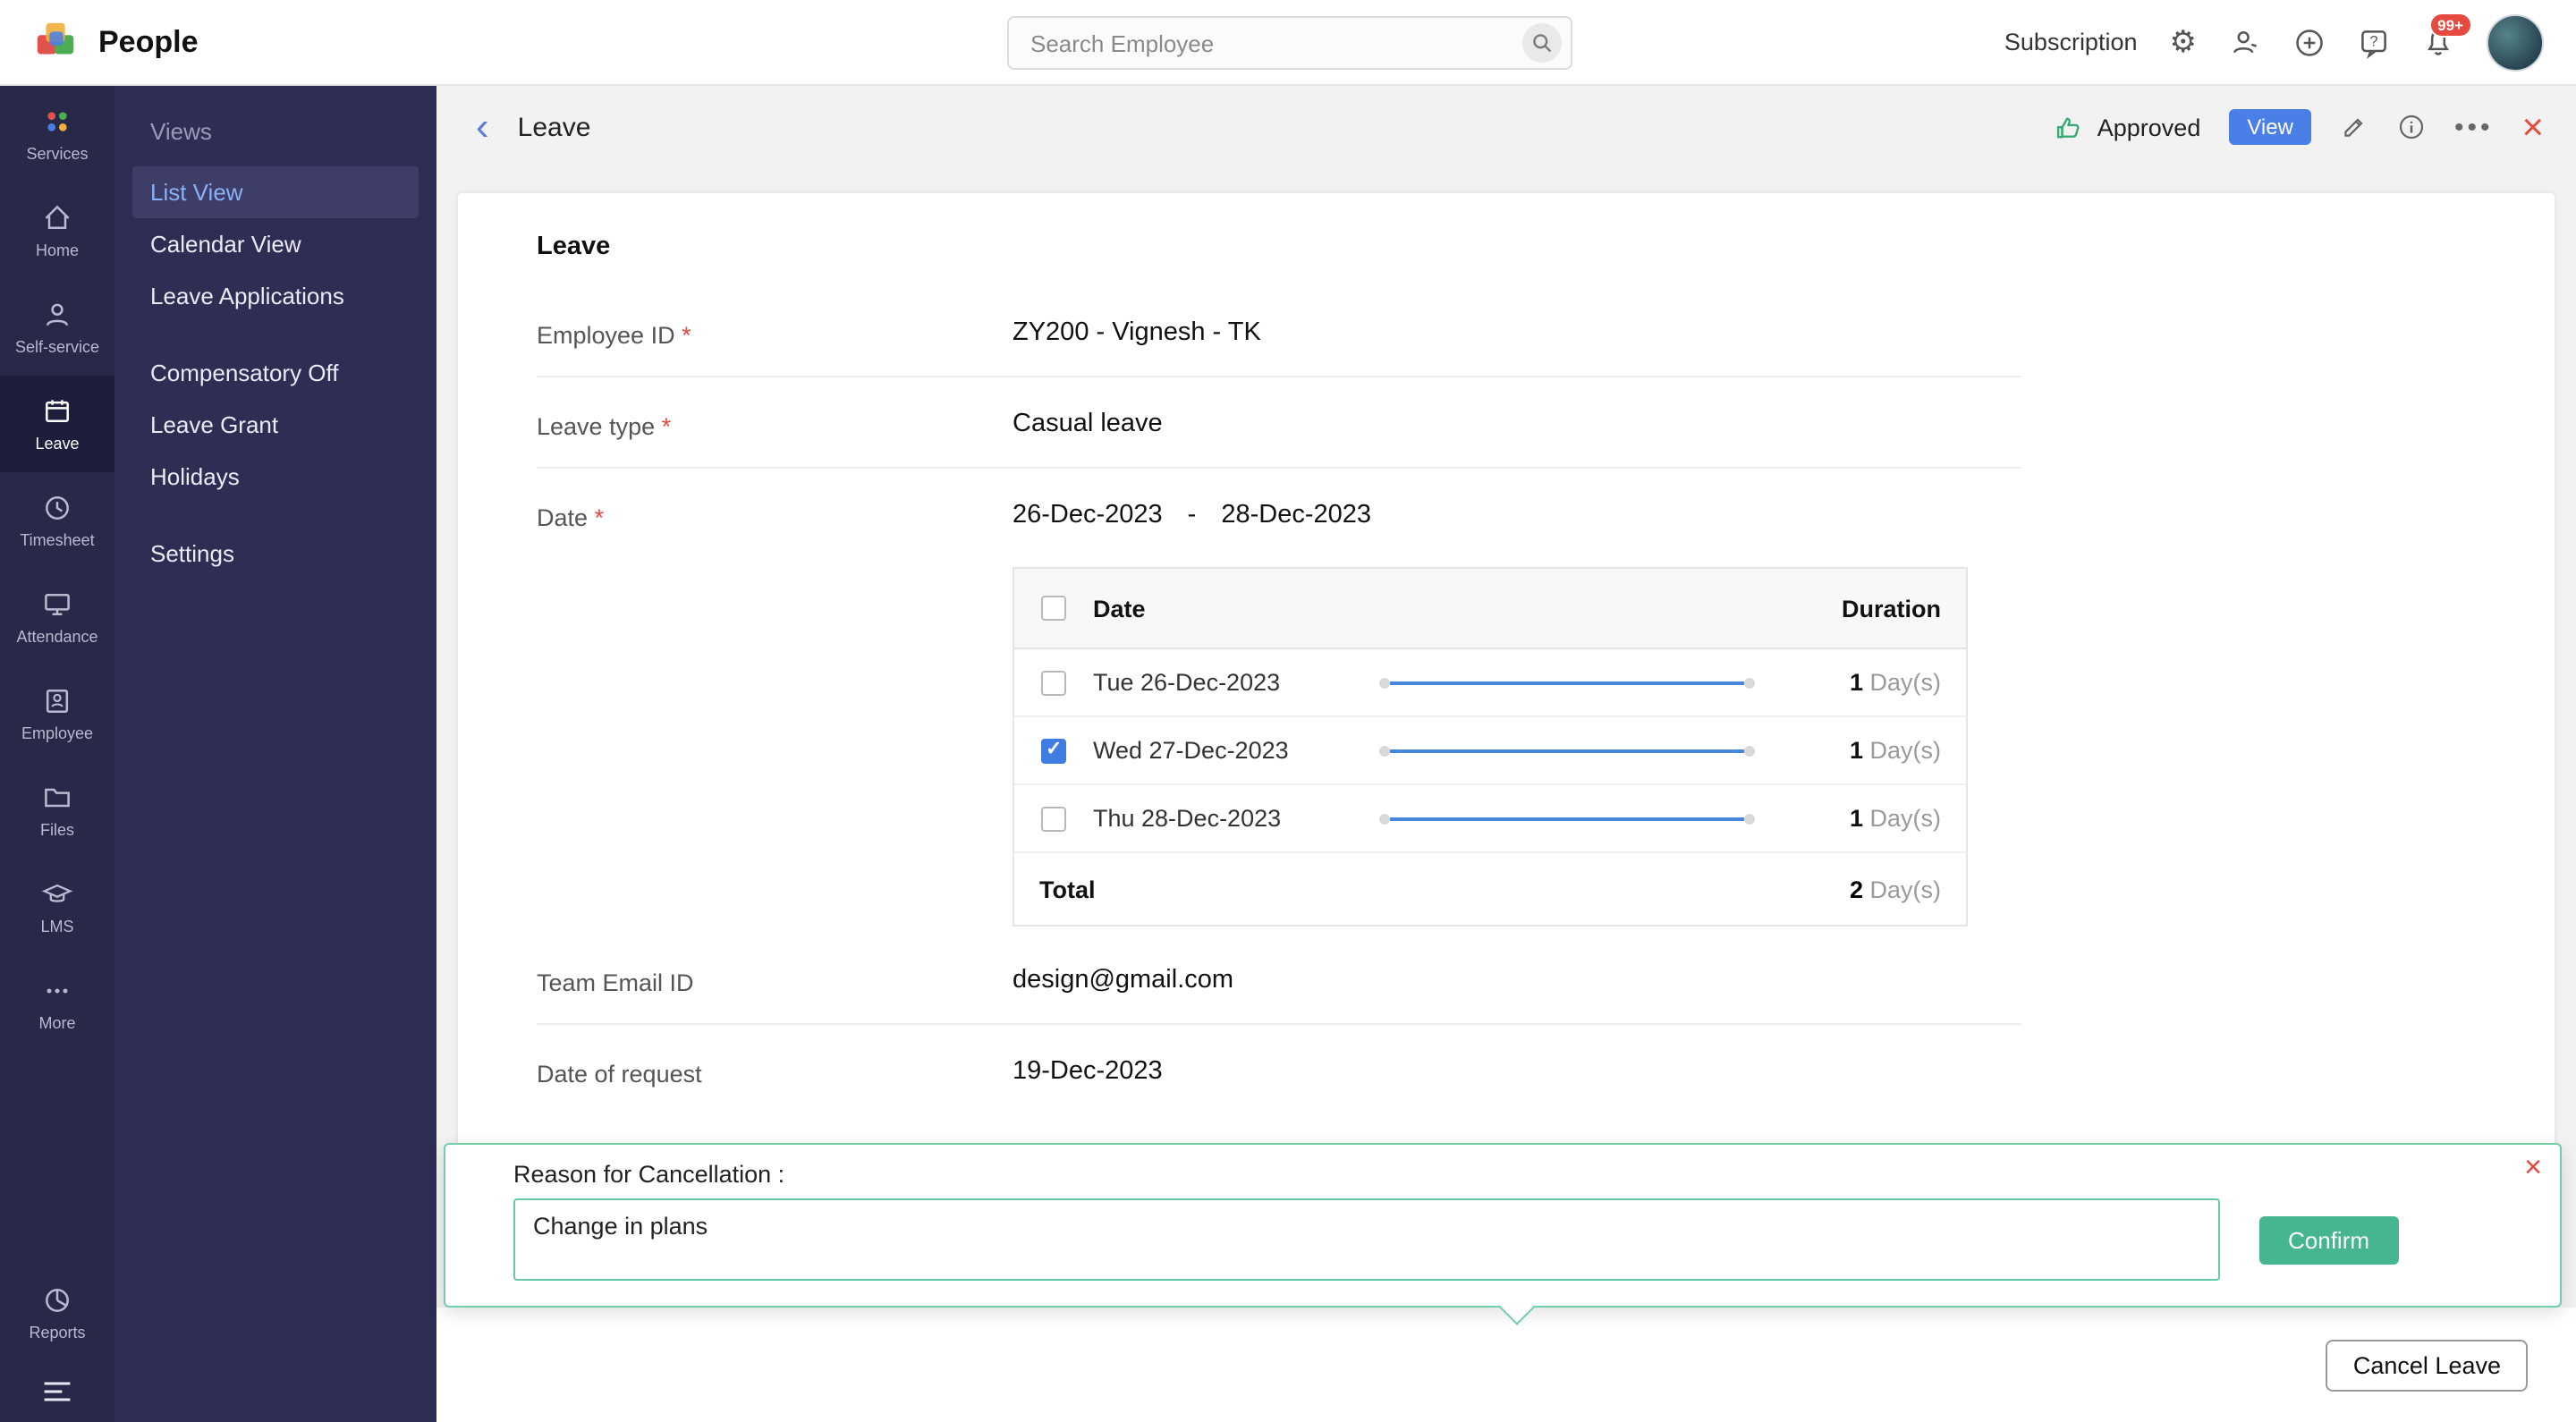 Image resolution: width=2576 pixels, height=1422 pixels. I want to click on leave-type-value: Casual leave, so click(1088, 424).